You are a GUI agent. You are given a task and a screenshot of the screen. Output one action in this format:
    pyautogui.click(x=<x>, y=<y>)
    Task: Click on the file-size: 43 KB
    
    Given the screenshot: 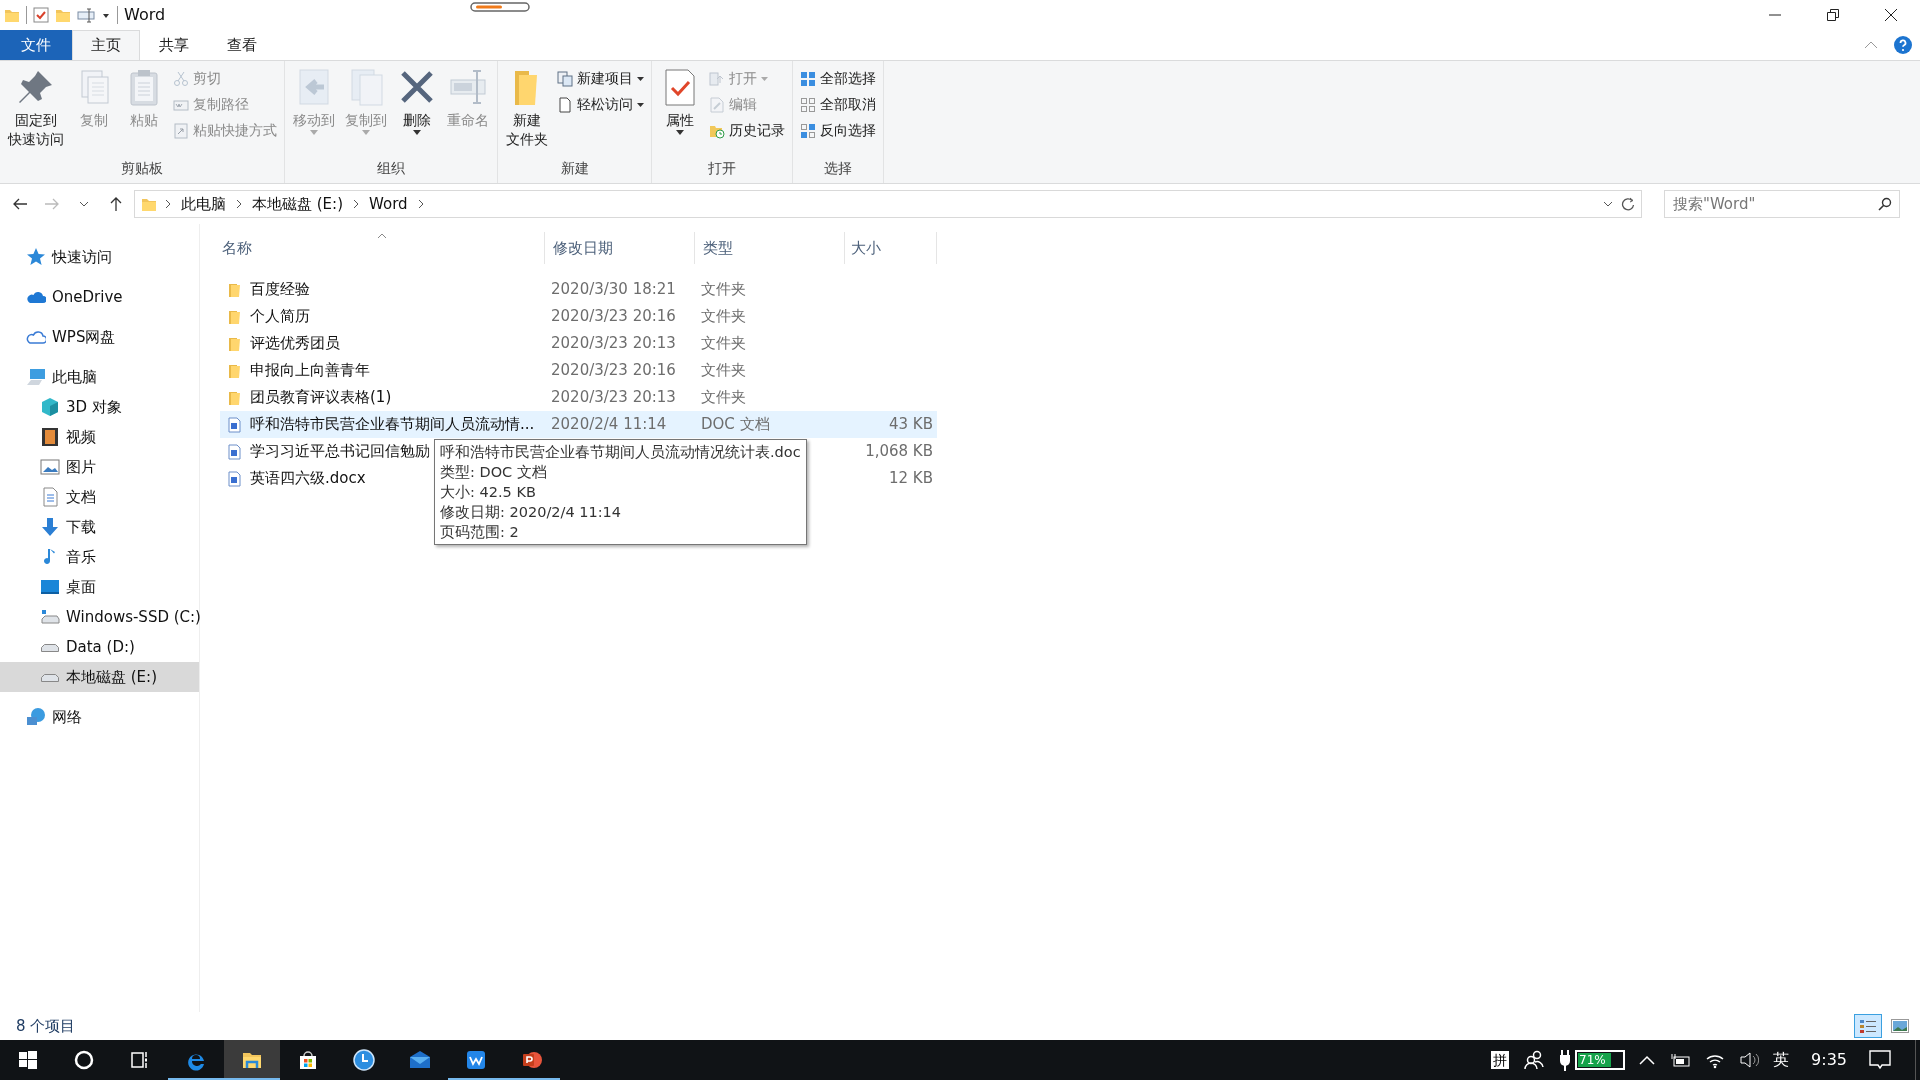 What is the action you would take?
    pyautogui.click(x=911, y=424)
    